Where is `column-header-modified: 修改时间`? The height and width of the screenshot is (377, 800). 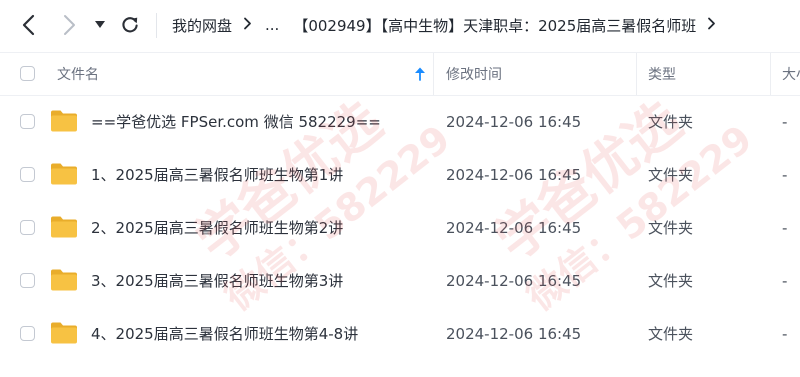
column-header-modified: 修改时间 is located at coordinates (474, 74).